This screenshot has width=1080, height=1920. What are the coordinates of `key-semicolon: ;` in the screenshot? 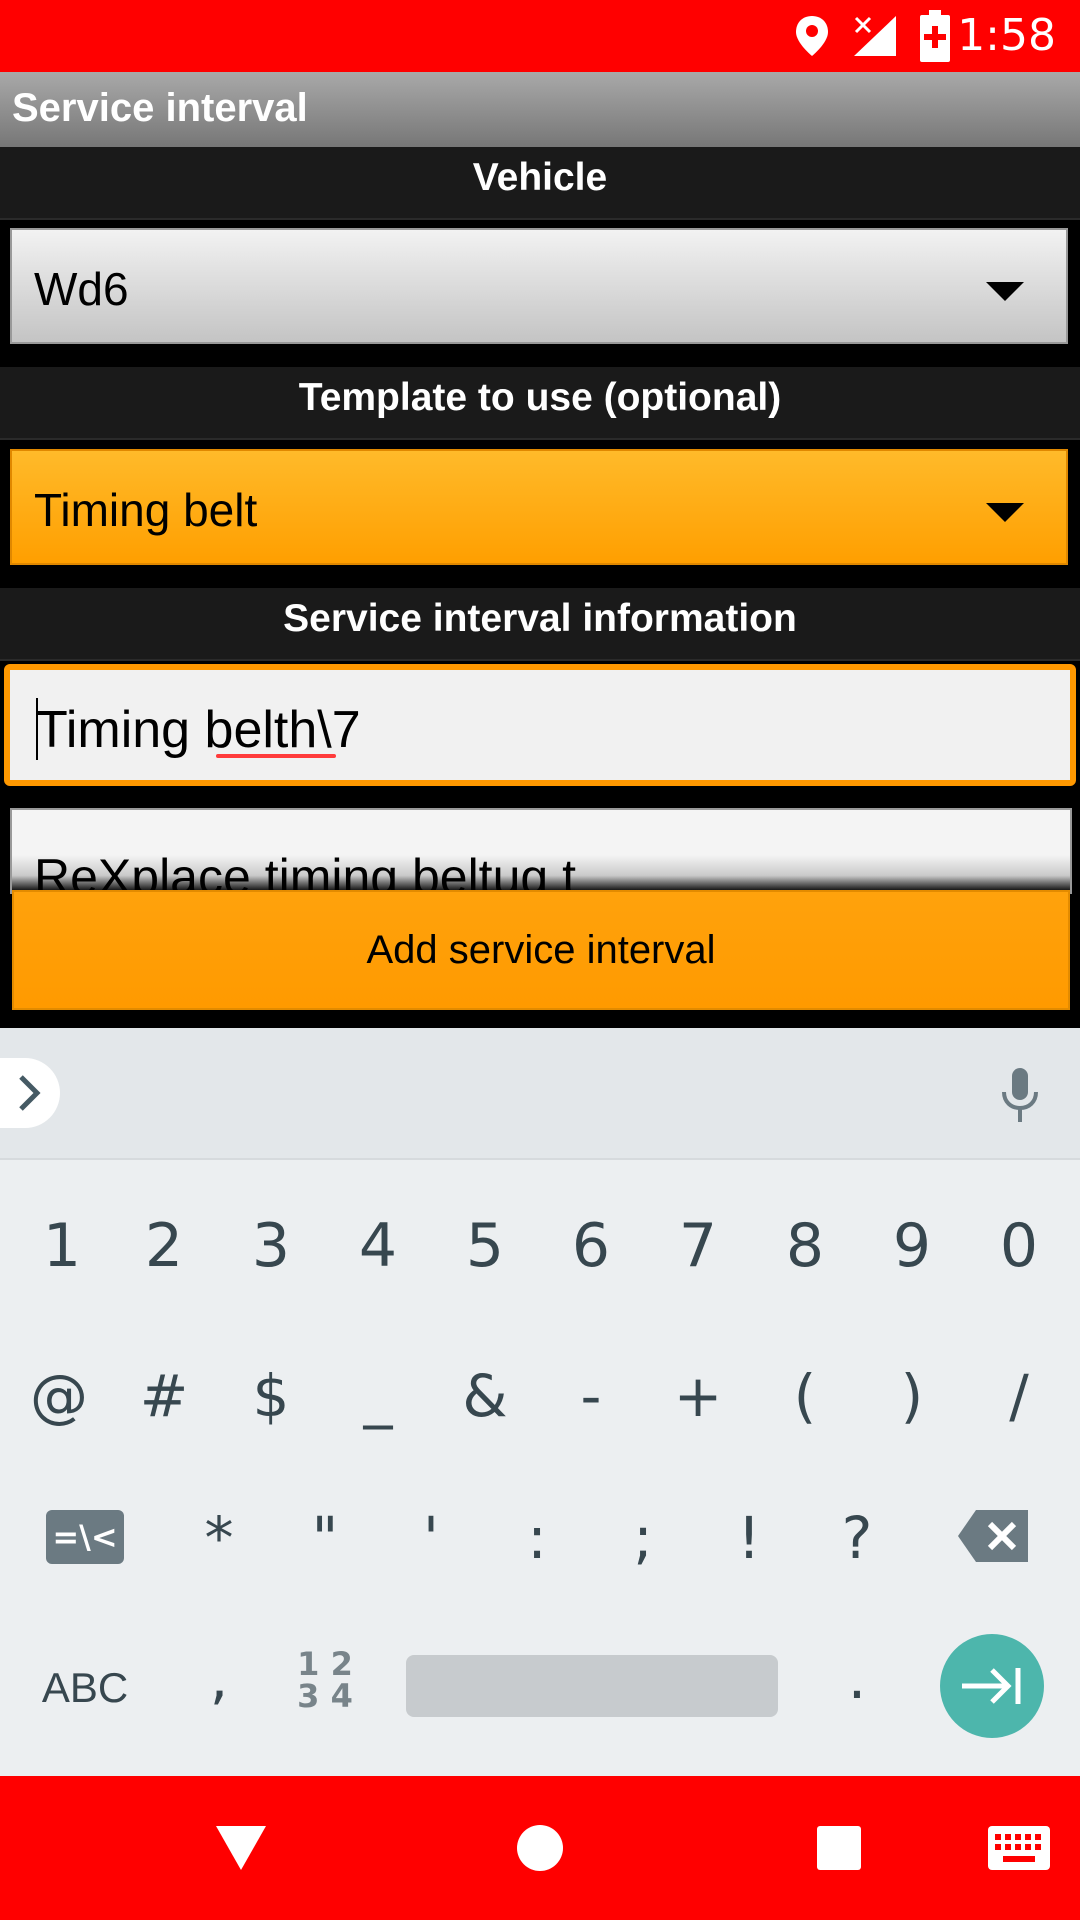 It's located at (643, 1538).